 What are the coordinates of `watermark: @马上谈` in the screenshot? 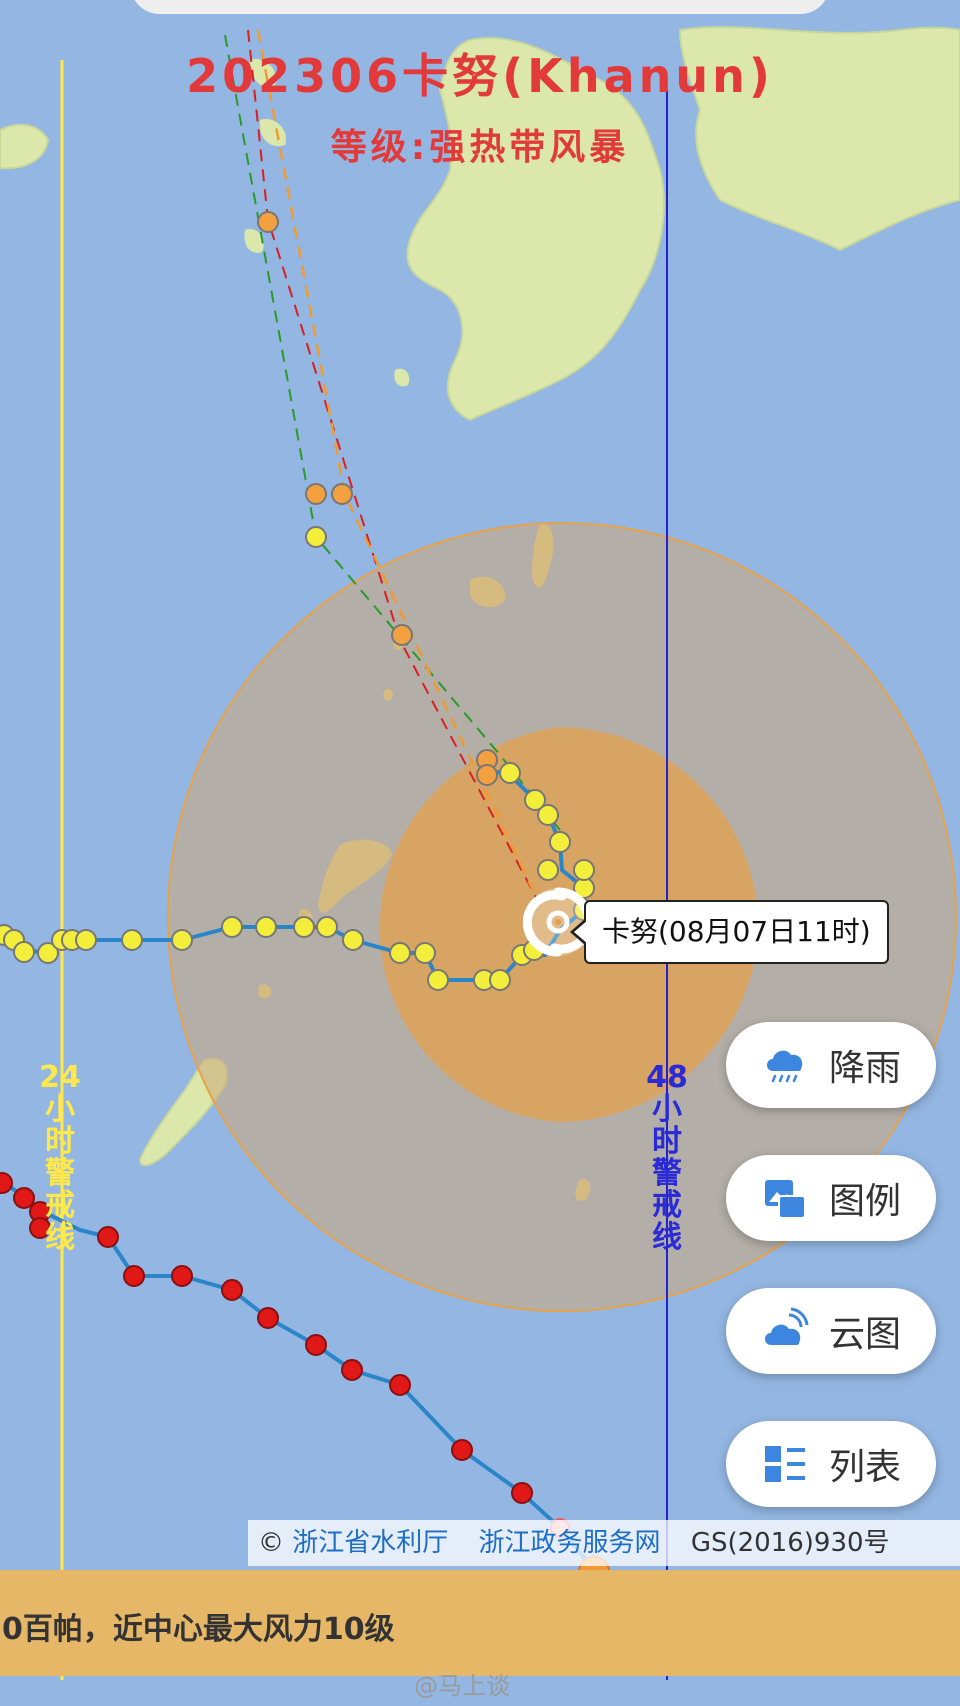 It's located at (462, 1686).